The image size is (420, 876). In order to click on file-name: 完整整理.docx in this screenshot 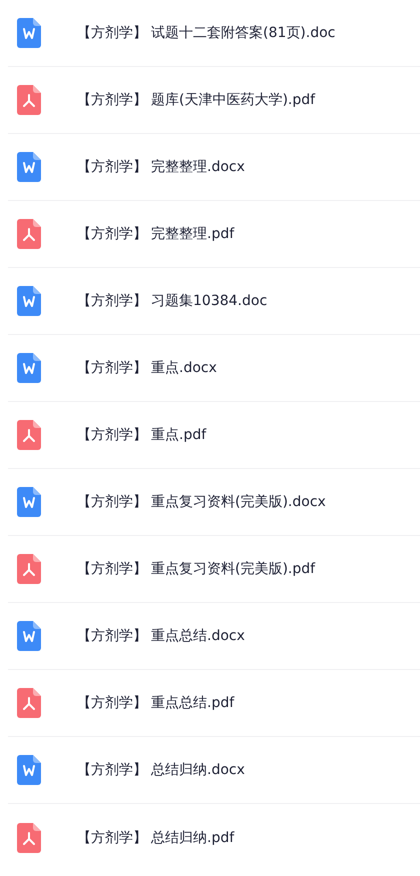, I will do `click(198, 167)`.